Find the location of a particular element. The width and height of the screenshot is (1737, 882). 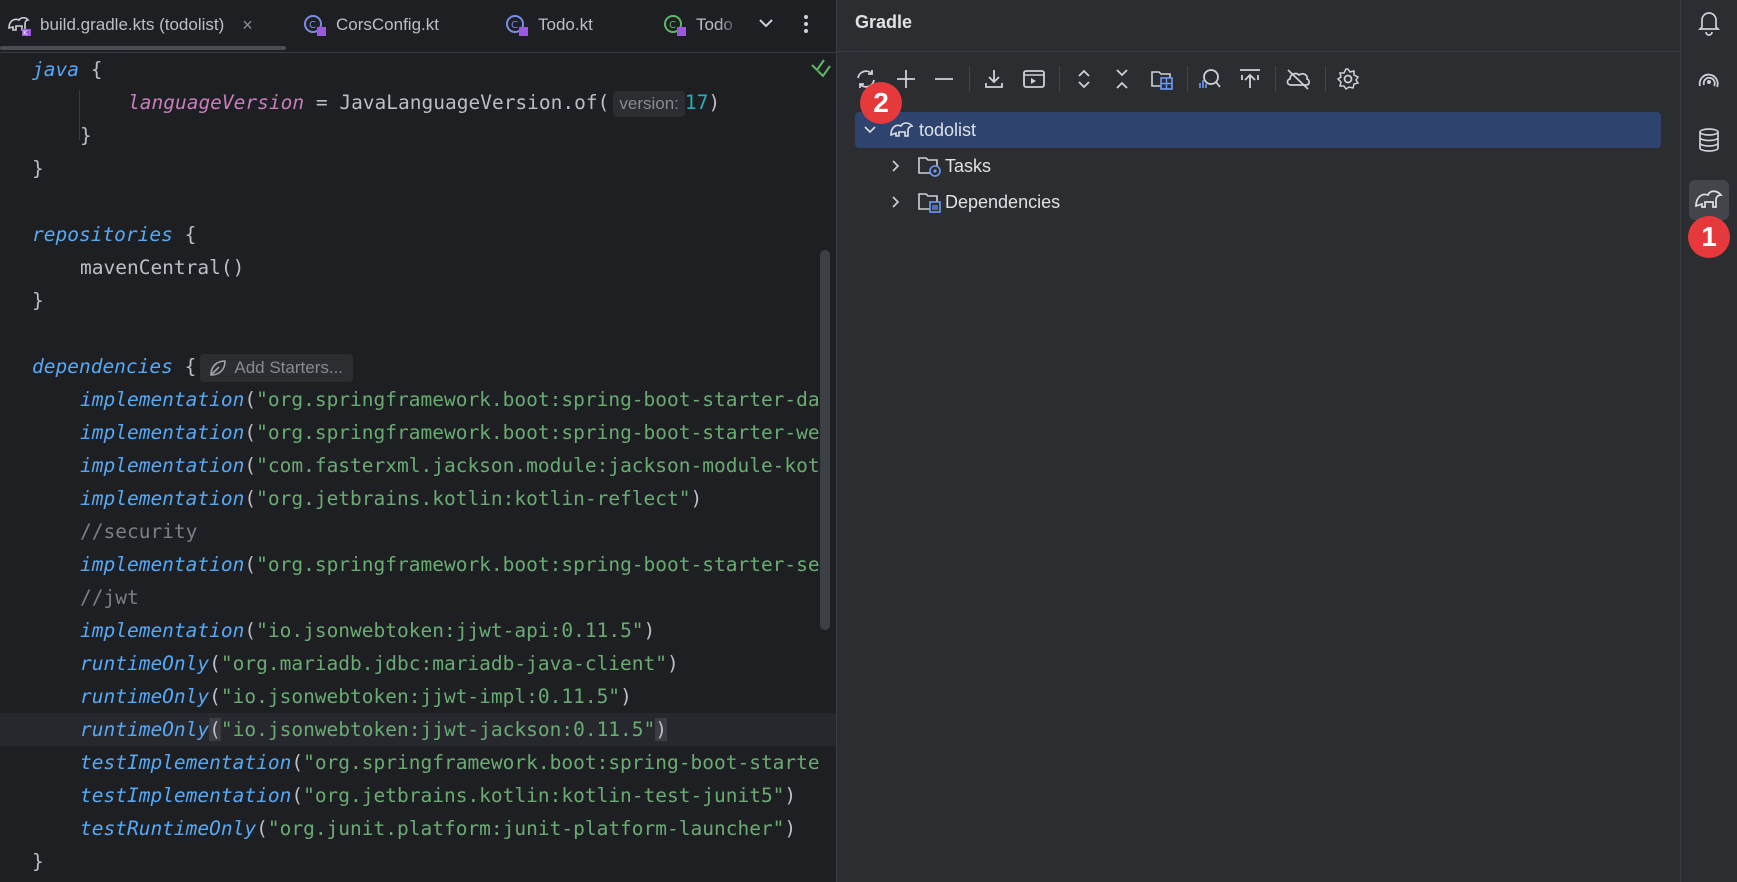

gradle-kts-icon: K is located at coordinates (19, 26).